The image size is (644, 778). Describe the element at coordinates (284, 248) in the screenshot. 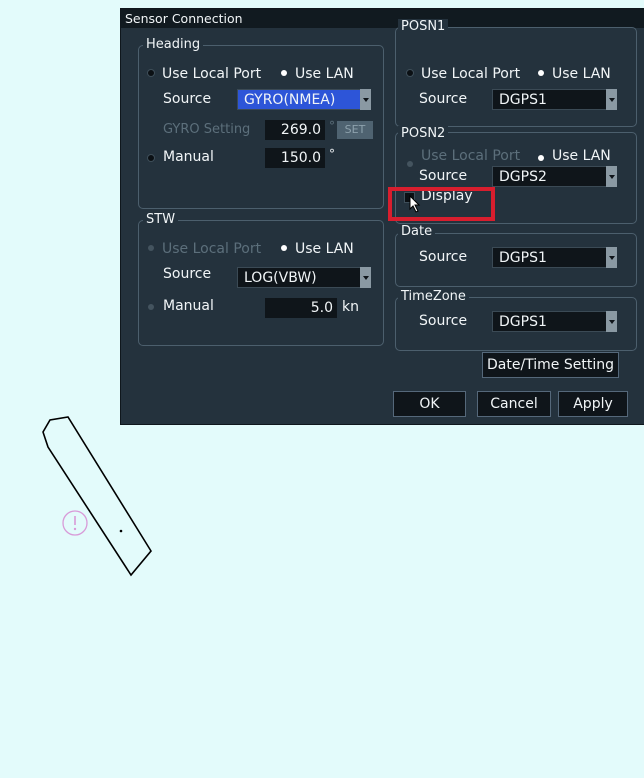

I see `stw-lan-radio` at that location.